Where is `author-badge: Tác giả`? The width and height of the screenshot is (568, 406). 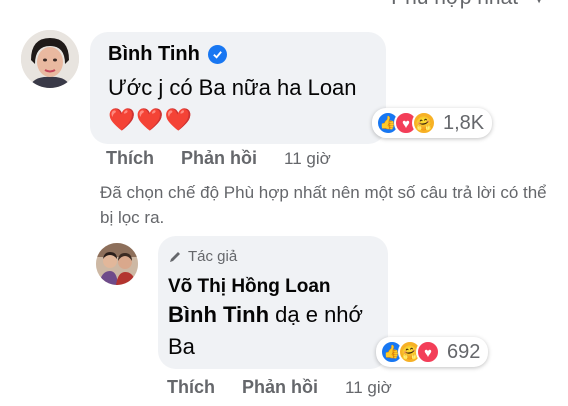 author-badge: Tác giả is located at coordinates (202, 256).